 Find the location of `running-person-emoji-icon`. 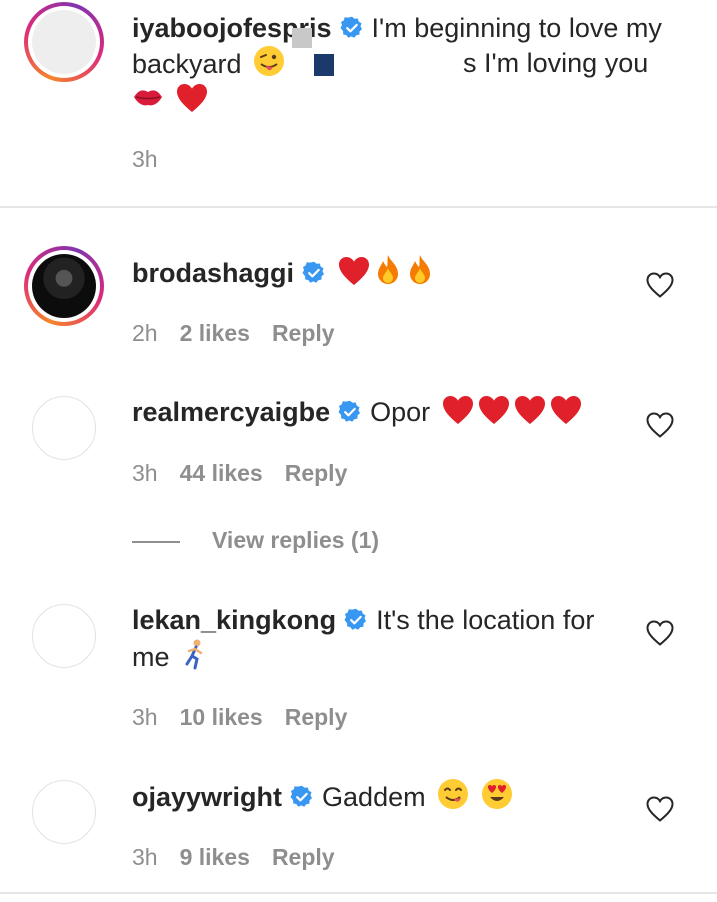

running-person-emoji-icon is located at coordinates (194, 654).